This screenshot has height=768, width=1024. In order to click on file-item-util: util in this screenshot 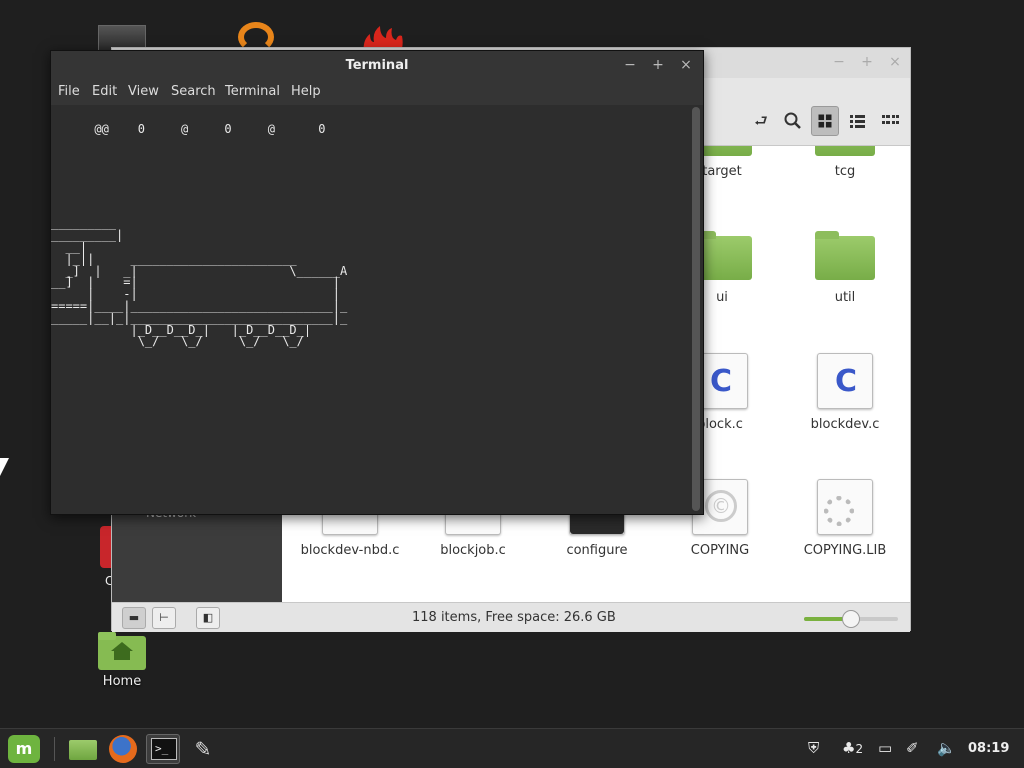, I will do `click(845, 273)`.